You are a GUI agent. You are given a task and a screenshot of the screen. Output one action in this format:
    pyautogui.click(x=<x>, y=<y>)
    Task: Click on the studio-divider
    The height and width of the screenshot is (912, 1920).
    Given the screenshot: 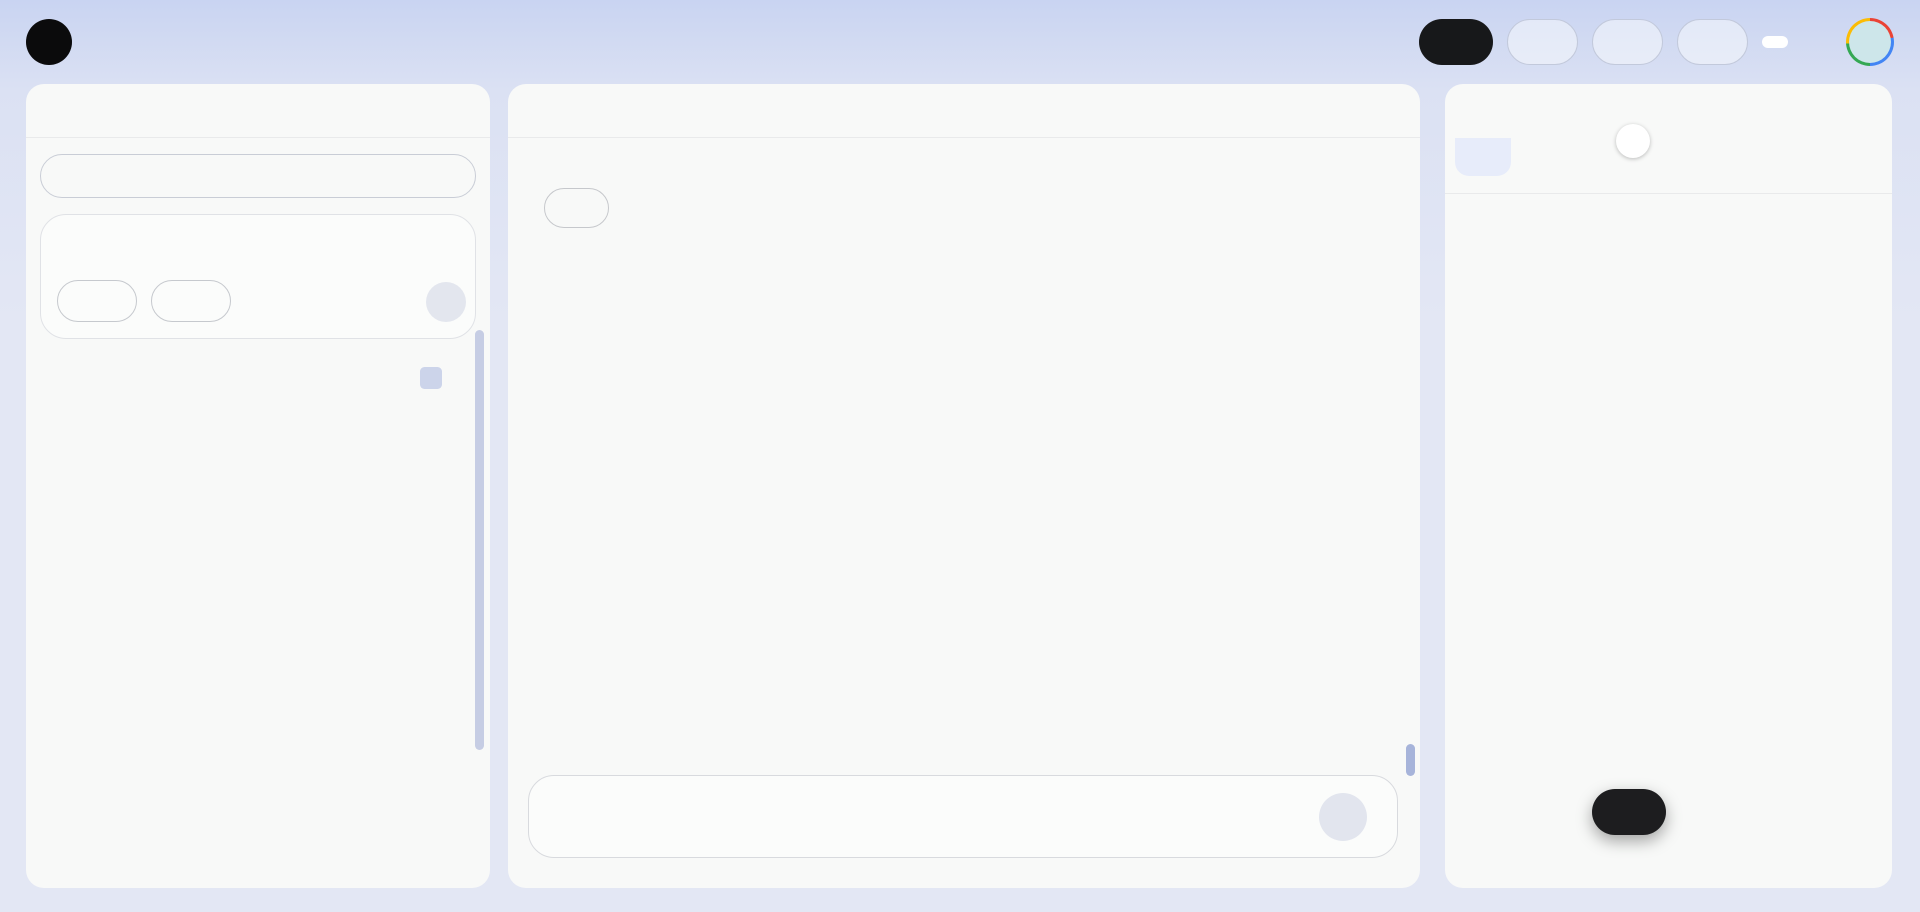 What is the action you would take?
    pyautogui.click(x=1668, y=193)
    